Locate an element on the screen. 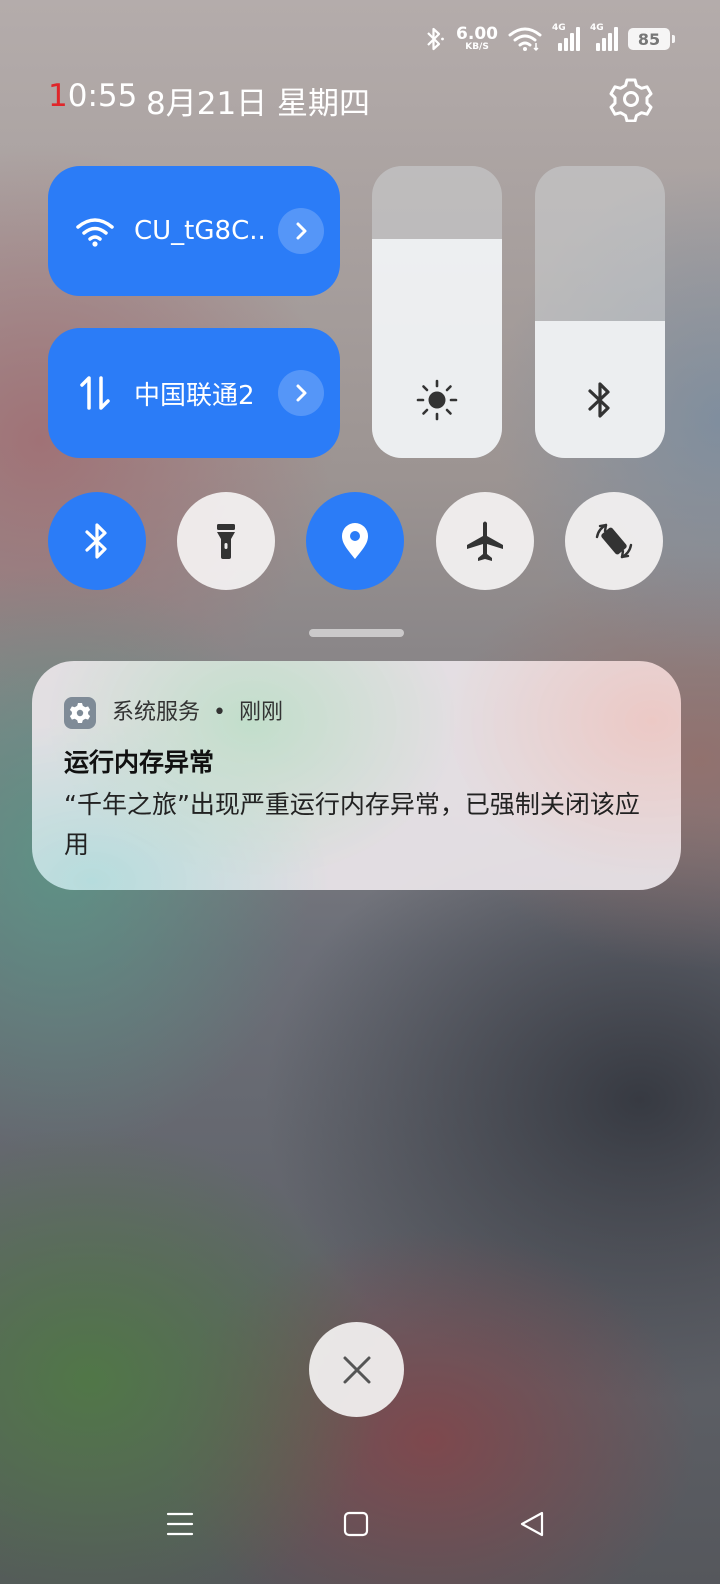 The height and width of the screenshot is (1584, 720). wifi-icon is located at coordinates (95, 232).